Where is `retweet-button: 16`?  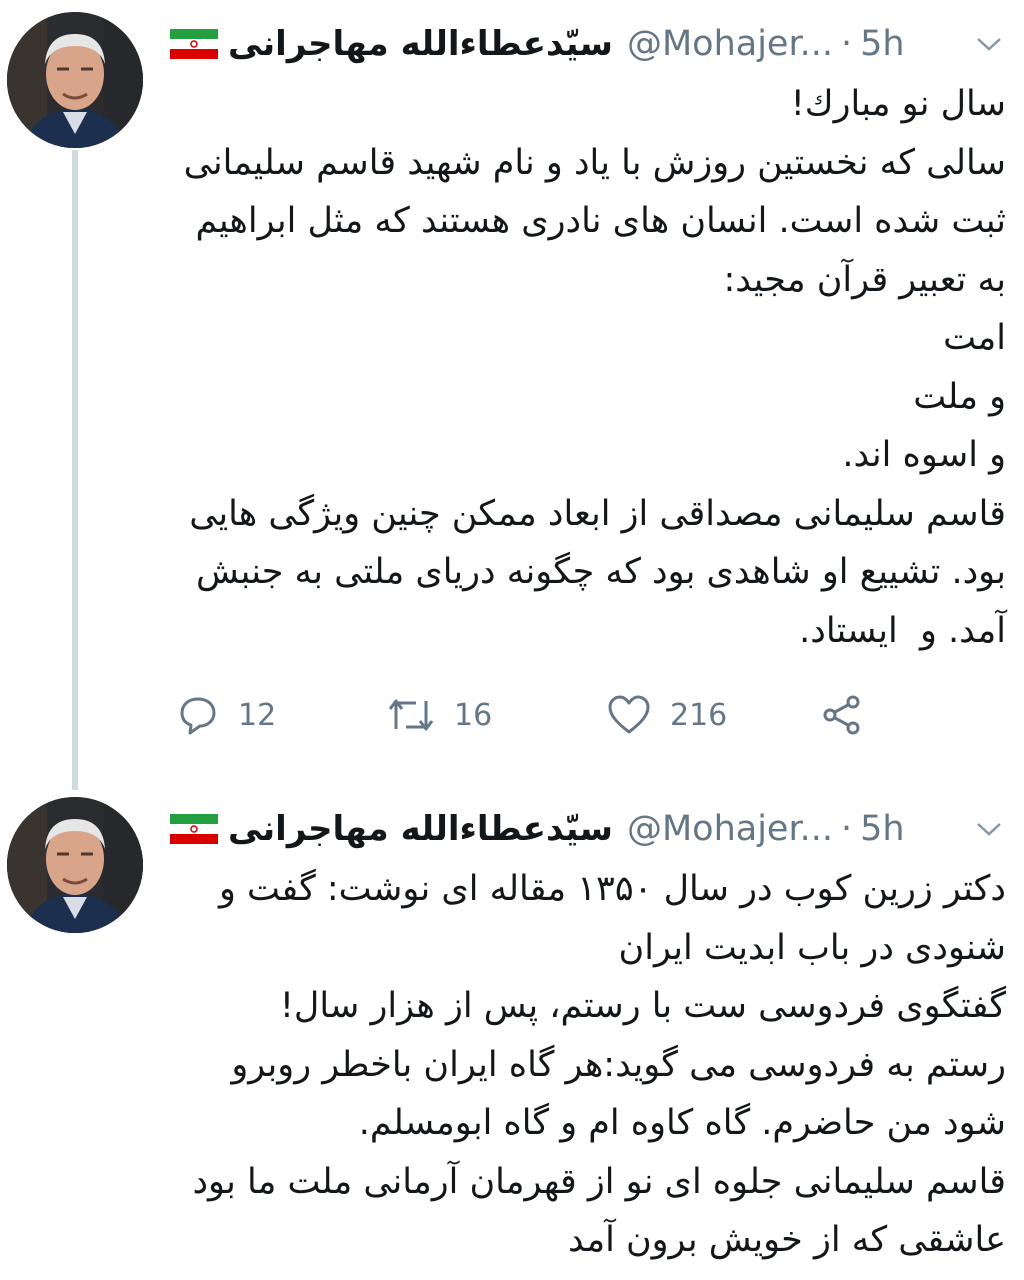 retweet-button: 16 is located at coordinates (439, 715).